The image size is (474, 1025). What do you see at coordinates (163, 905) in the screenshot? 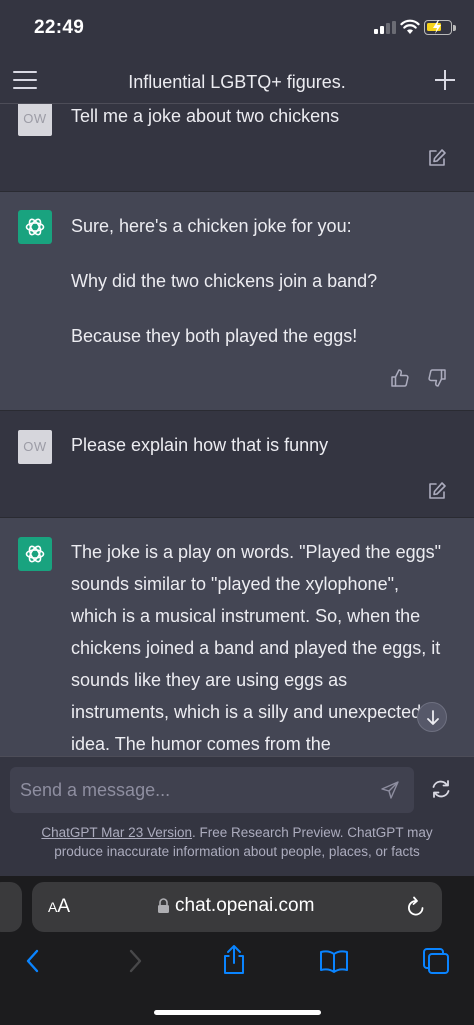
I see `lock-icon` at bounding box center [163, 905].